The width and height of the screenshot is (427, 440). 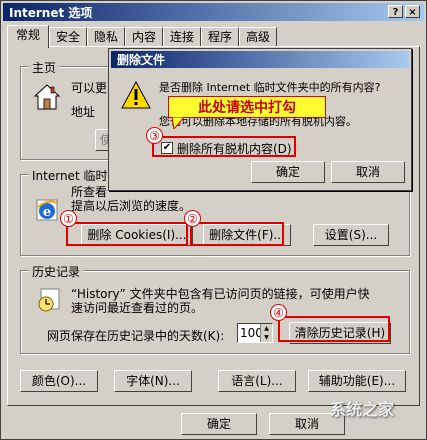 I want to click on spin-arrows-icon: ▲ ▼, so click(x=266, y=333).